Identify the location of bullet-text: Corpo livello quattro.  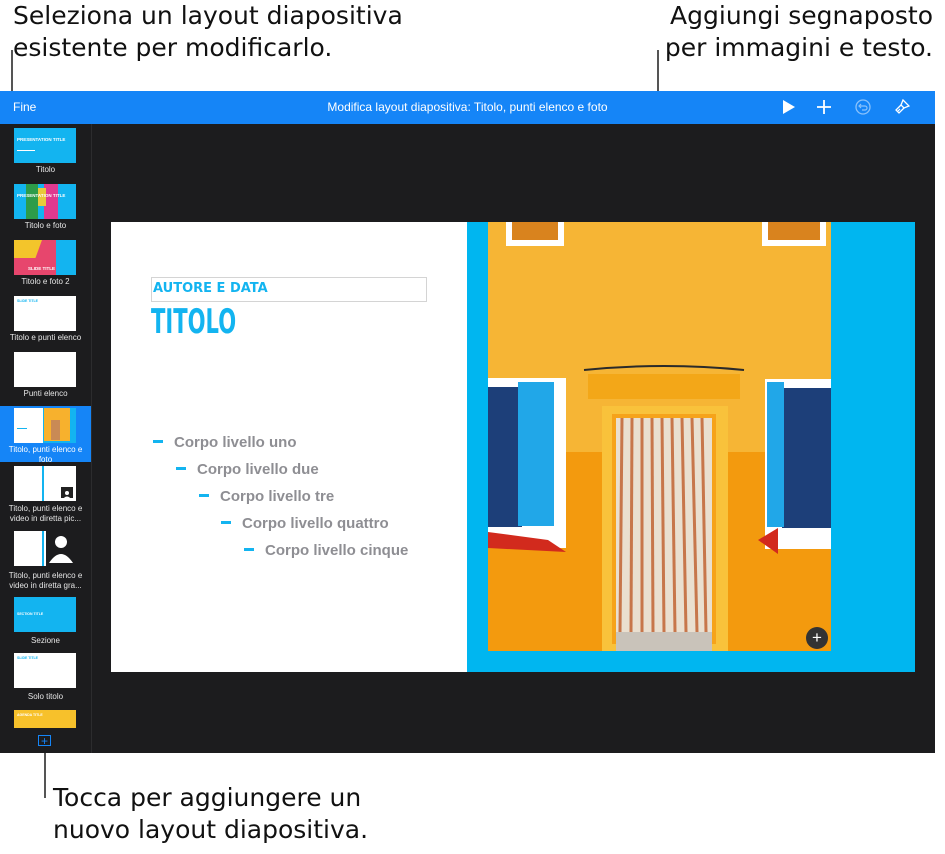
(315, 523).